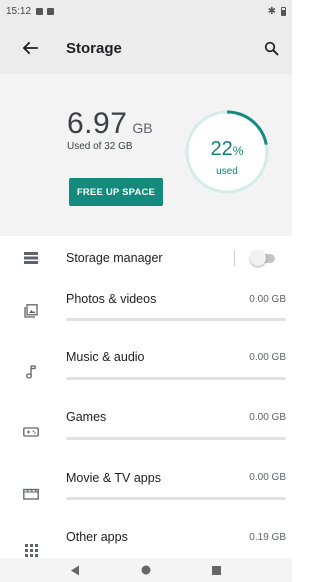 Image resolution: width=320 pixels, height=582 pixels. Describe the element at coordinates (51, 11) in the screenshot. I see `lock-notification-icon` at that location.